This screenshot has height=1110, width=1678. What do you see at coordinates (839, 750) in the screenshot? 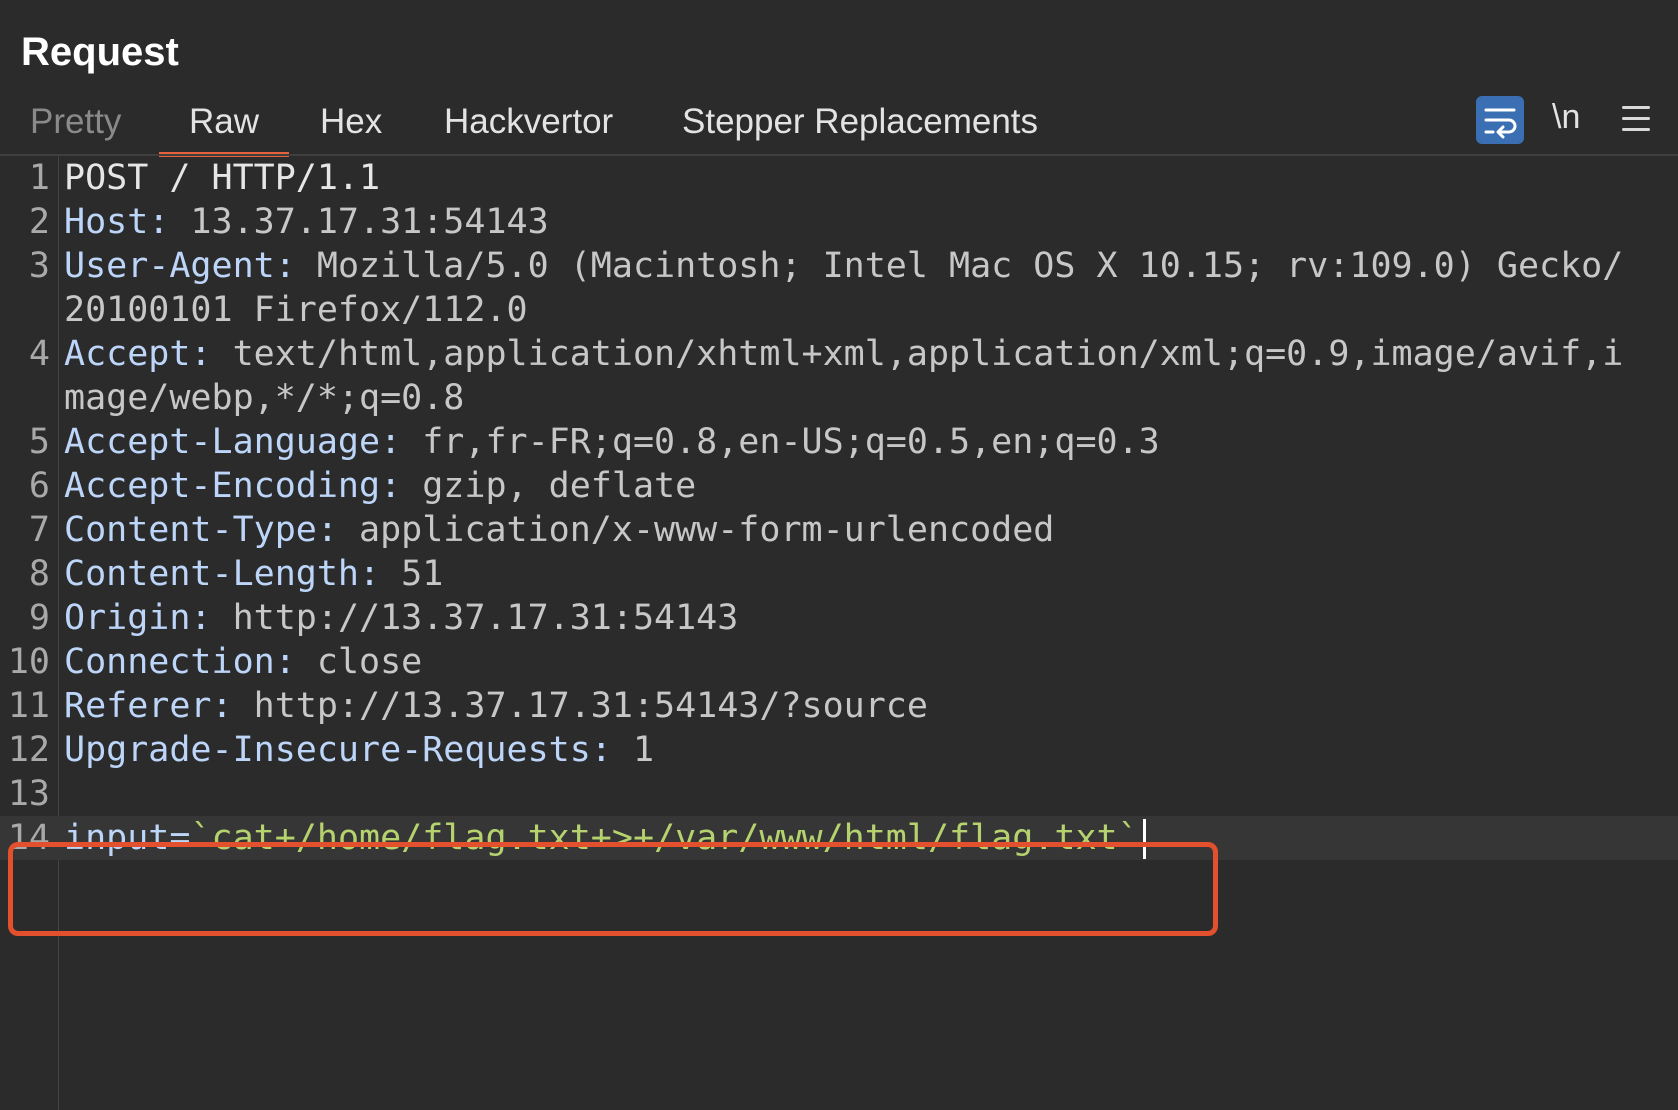
I see `editor-line: 12 Upgrade-Insecure-Requests: 1` at bounding box center [839, 750].